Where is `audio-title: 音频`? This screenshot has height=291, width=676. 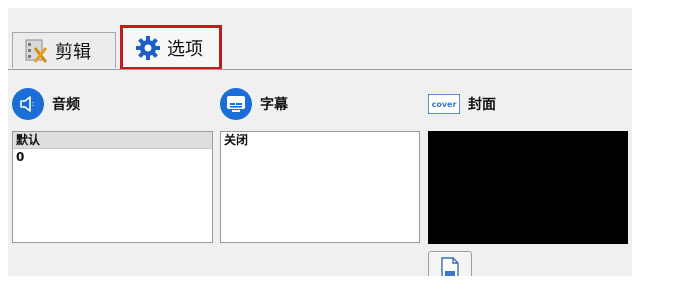
audio-title: 音频 is located at coordinates (66, 105).